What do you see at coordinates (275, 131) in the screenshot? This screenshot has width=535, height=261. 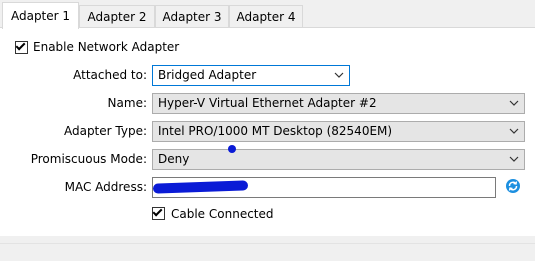 I see `adapter-type-value: Intel PRO/1000 MT Desktop (82540EM)` at bounding box center [275, 131].